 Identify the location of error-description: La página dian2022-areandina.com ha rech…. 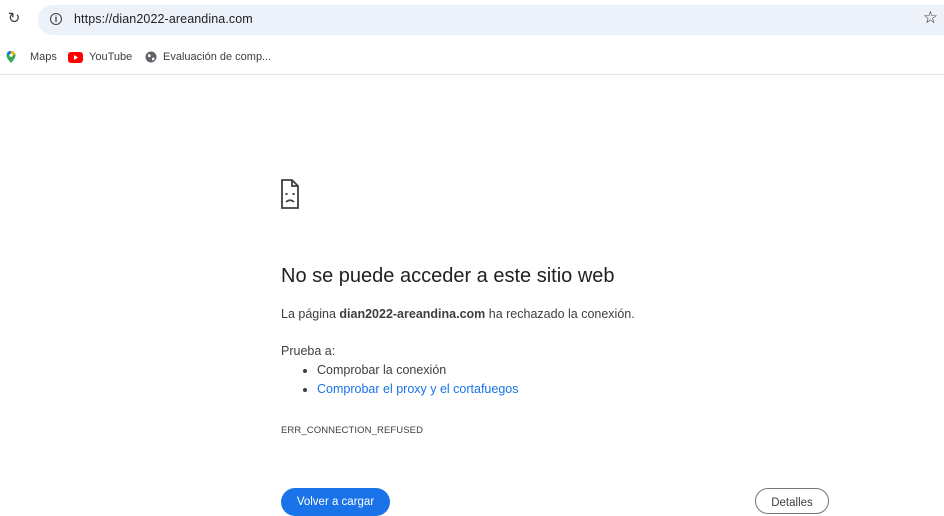
(458, 314).